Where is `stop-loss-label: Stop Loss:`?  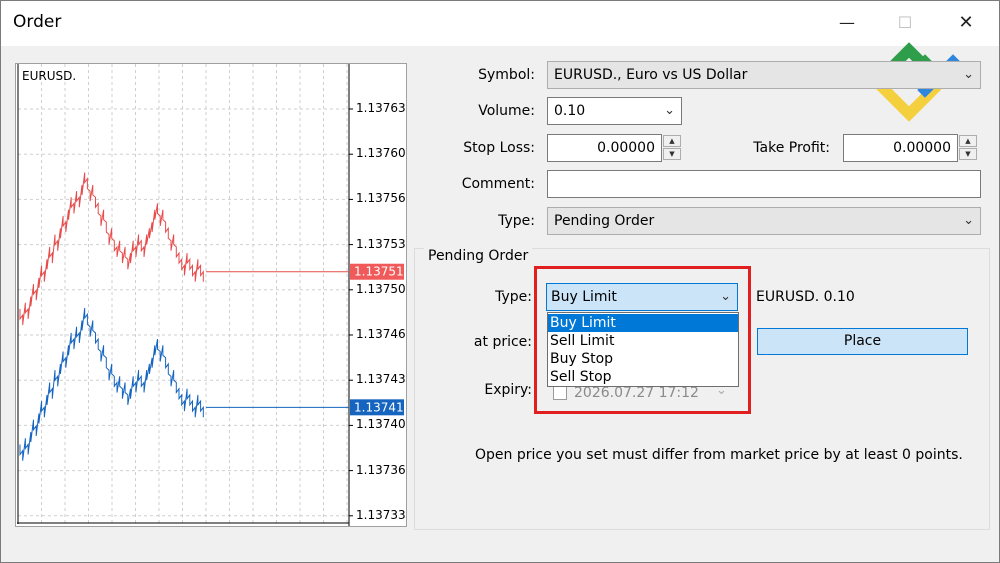
stop-loss-label: Stop Loss: is located at coordinates (499, 148).